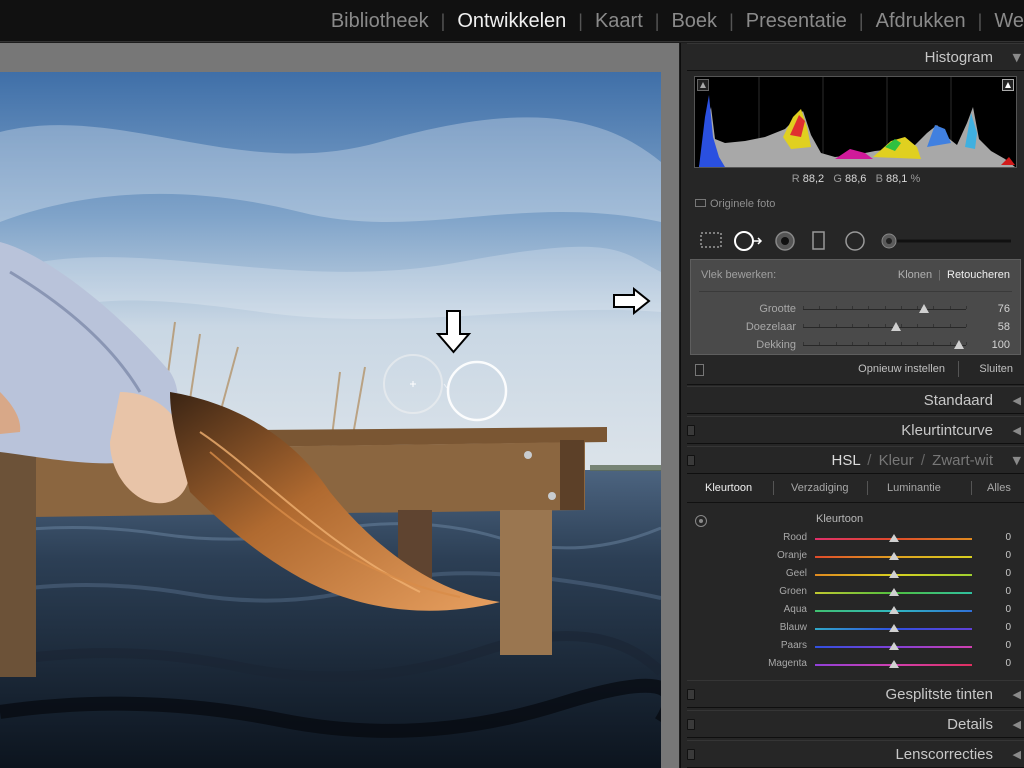  What do you see at coordinates (773, 488) in the screenshot?
I see `tab-separator` at bounding box center [773, 488].